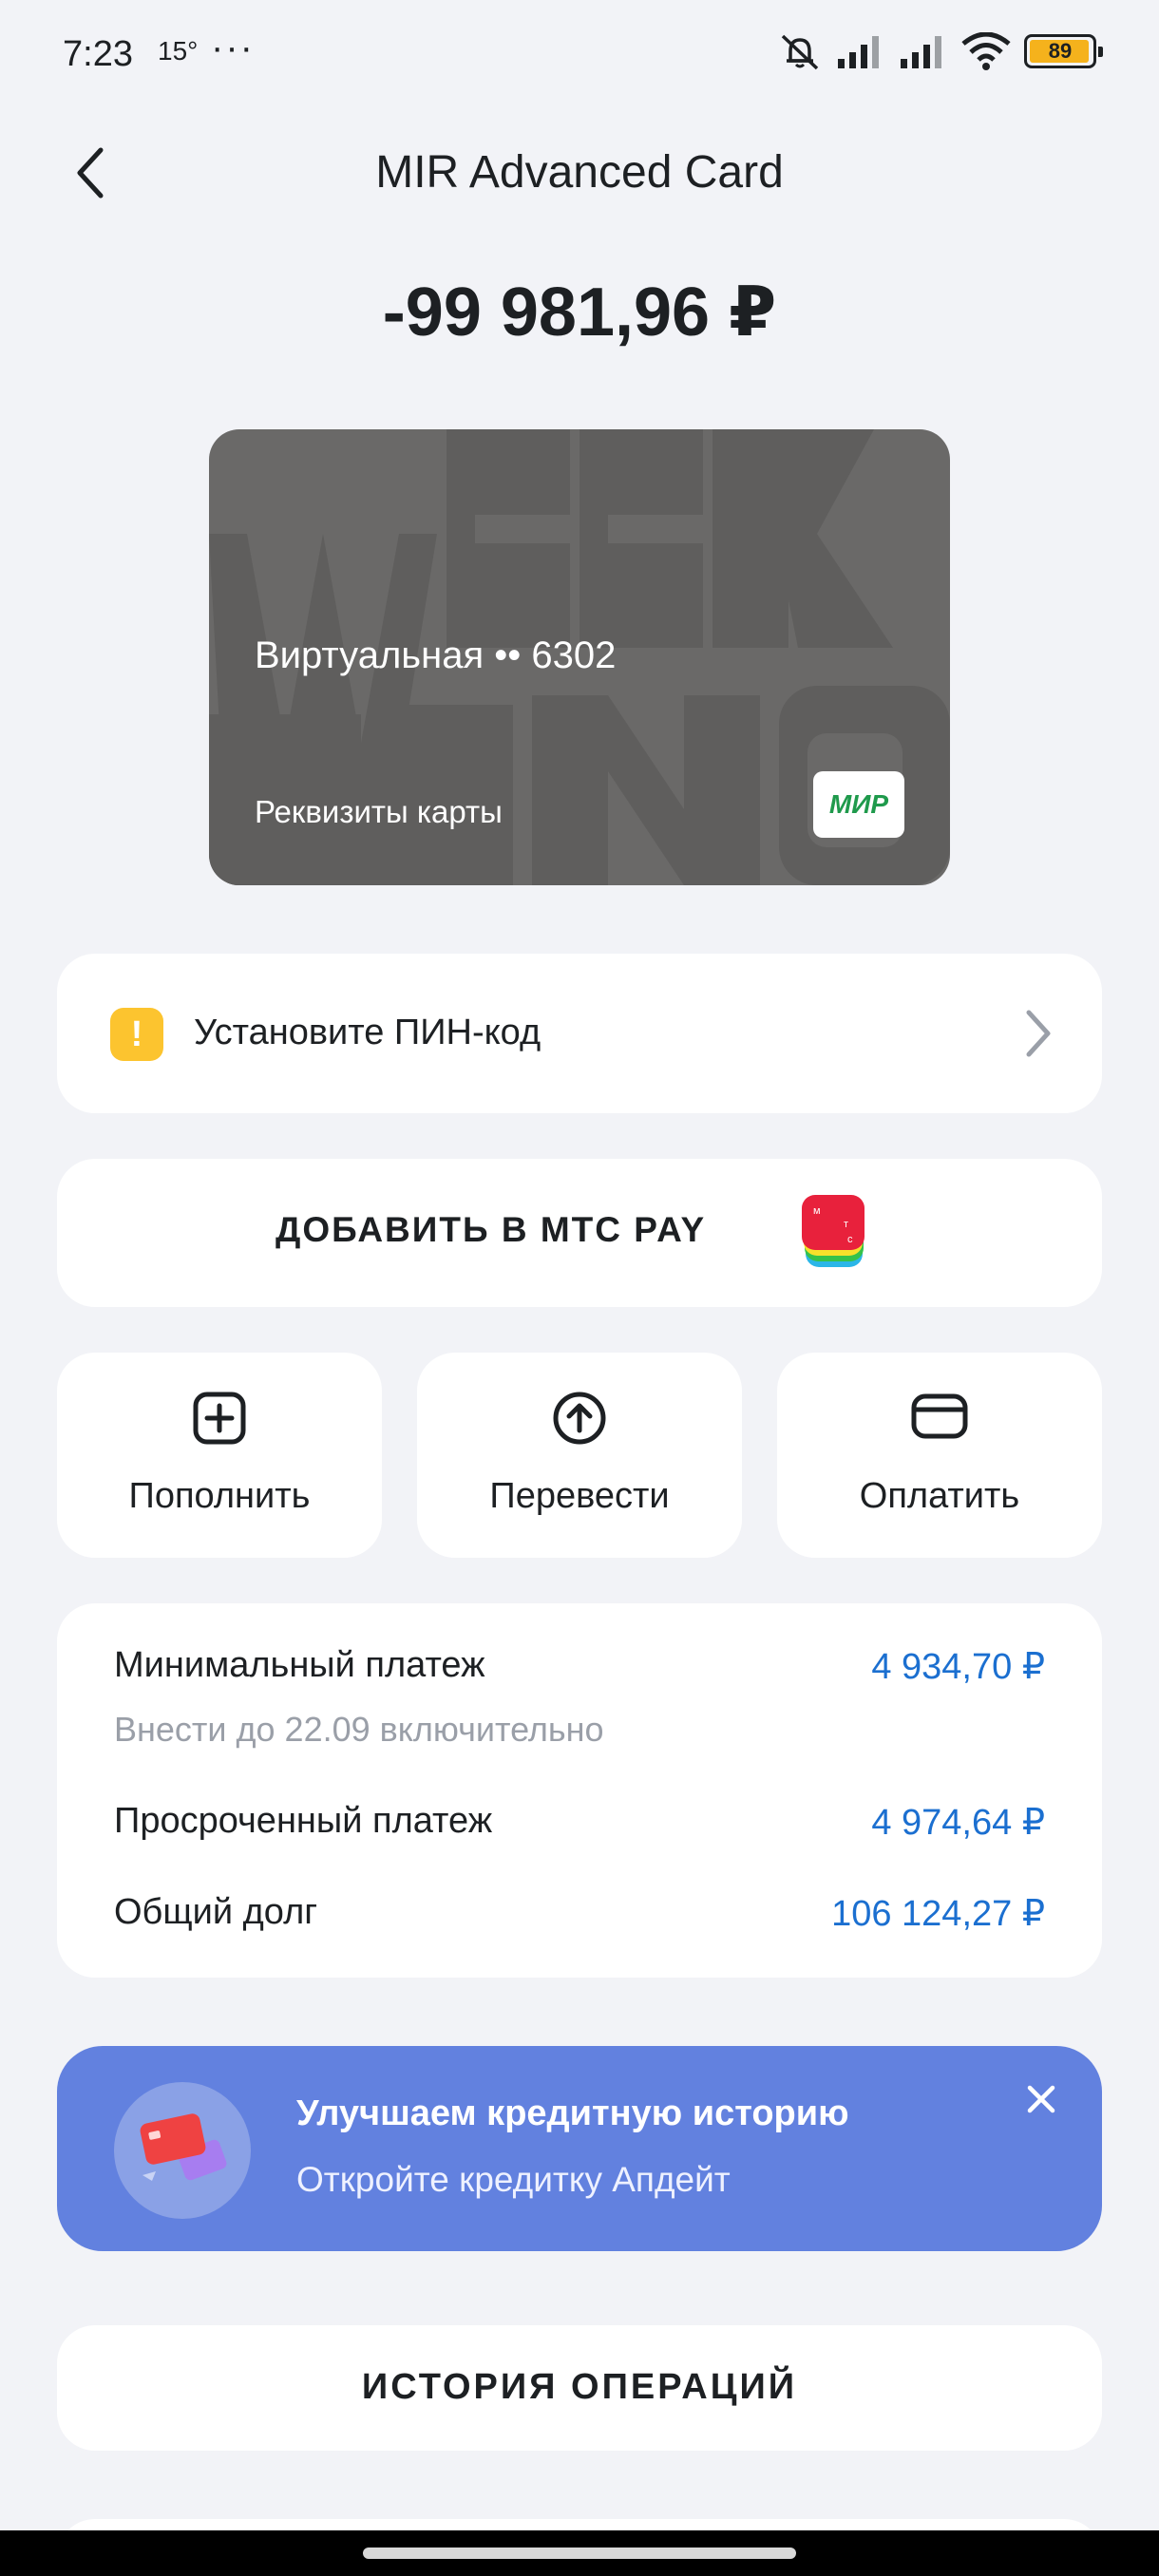  What do you see at coordinates (958, 1823) in the screenshot?
I see `overdue-payment-value: 4 974,64 ₽` at bounding box center [958, 1823].